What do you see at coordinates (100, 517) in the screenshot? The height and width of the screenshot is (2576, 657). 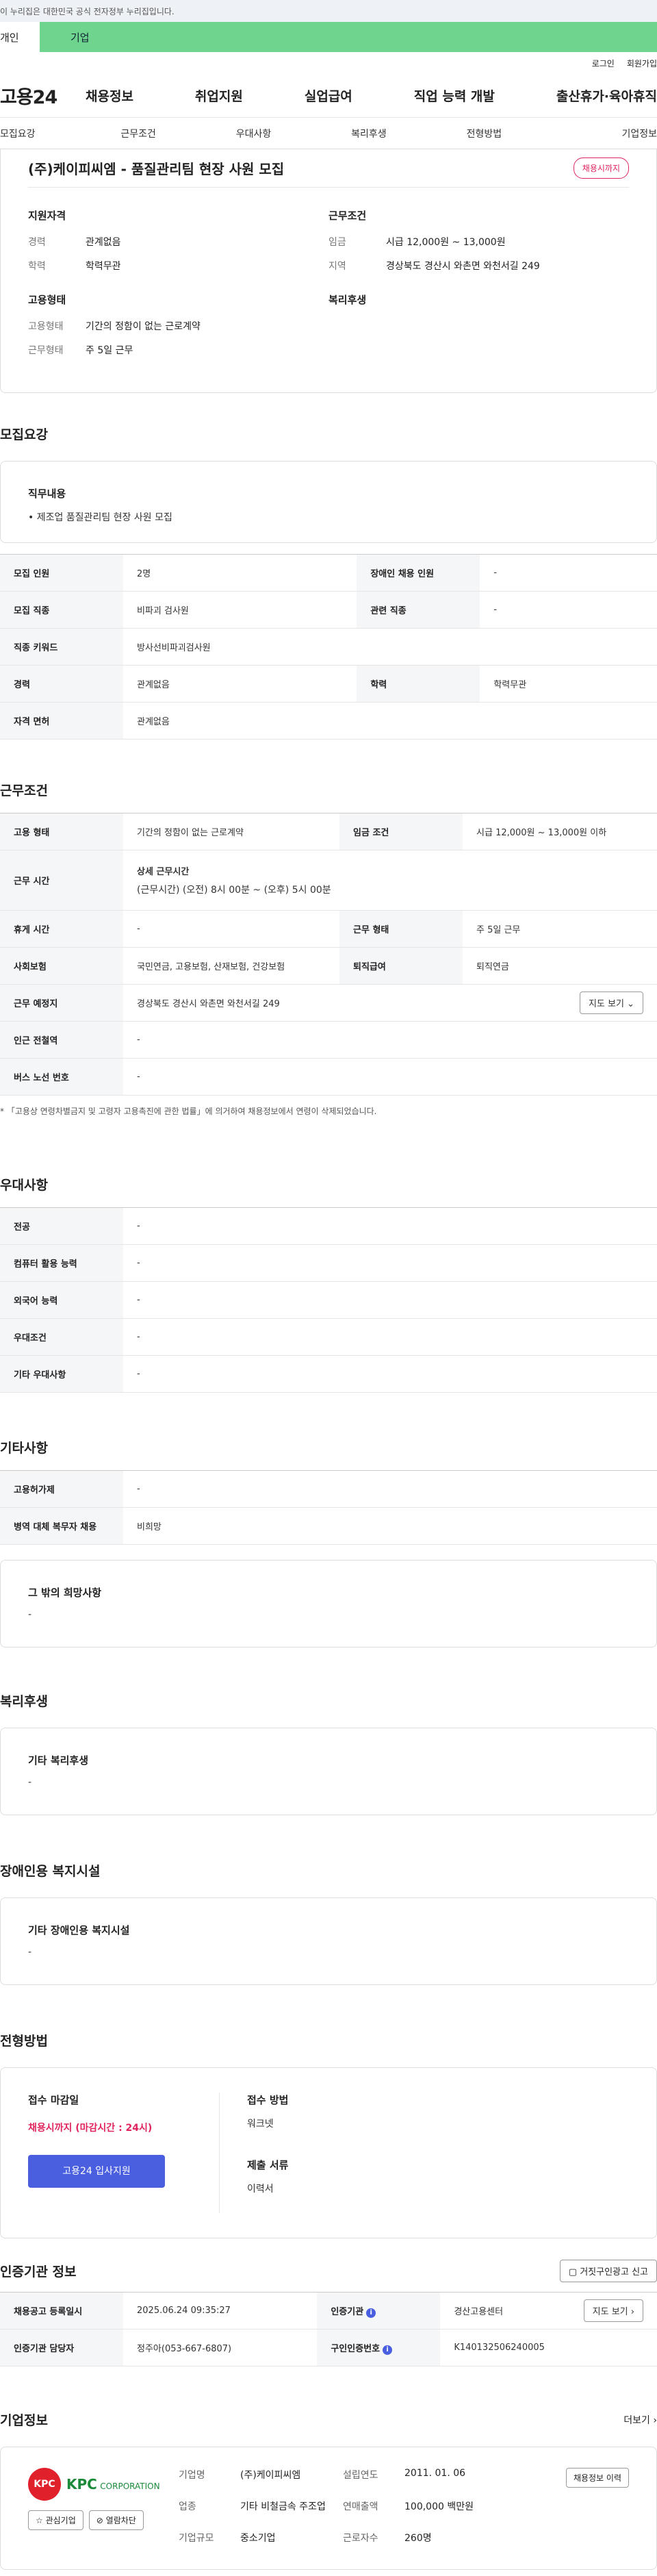 I see `duty-text: • 제조업 품질관리팀 현장 사원 모집` at bounding box center [100, 517].